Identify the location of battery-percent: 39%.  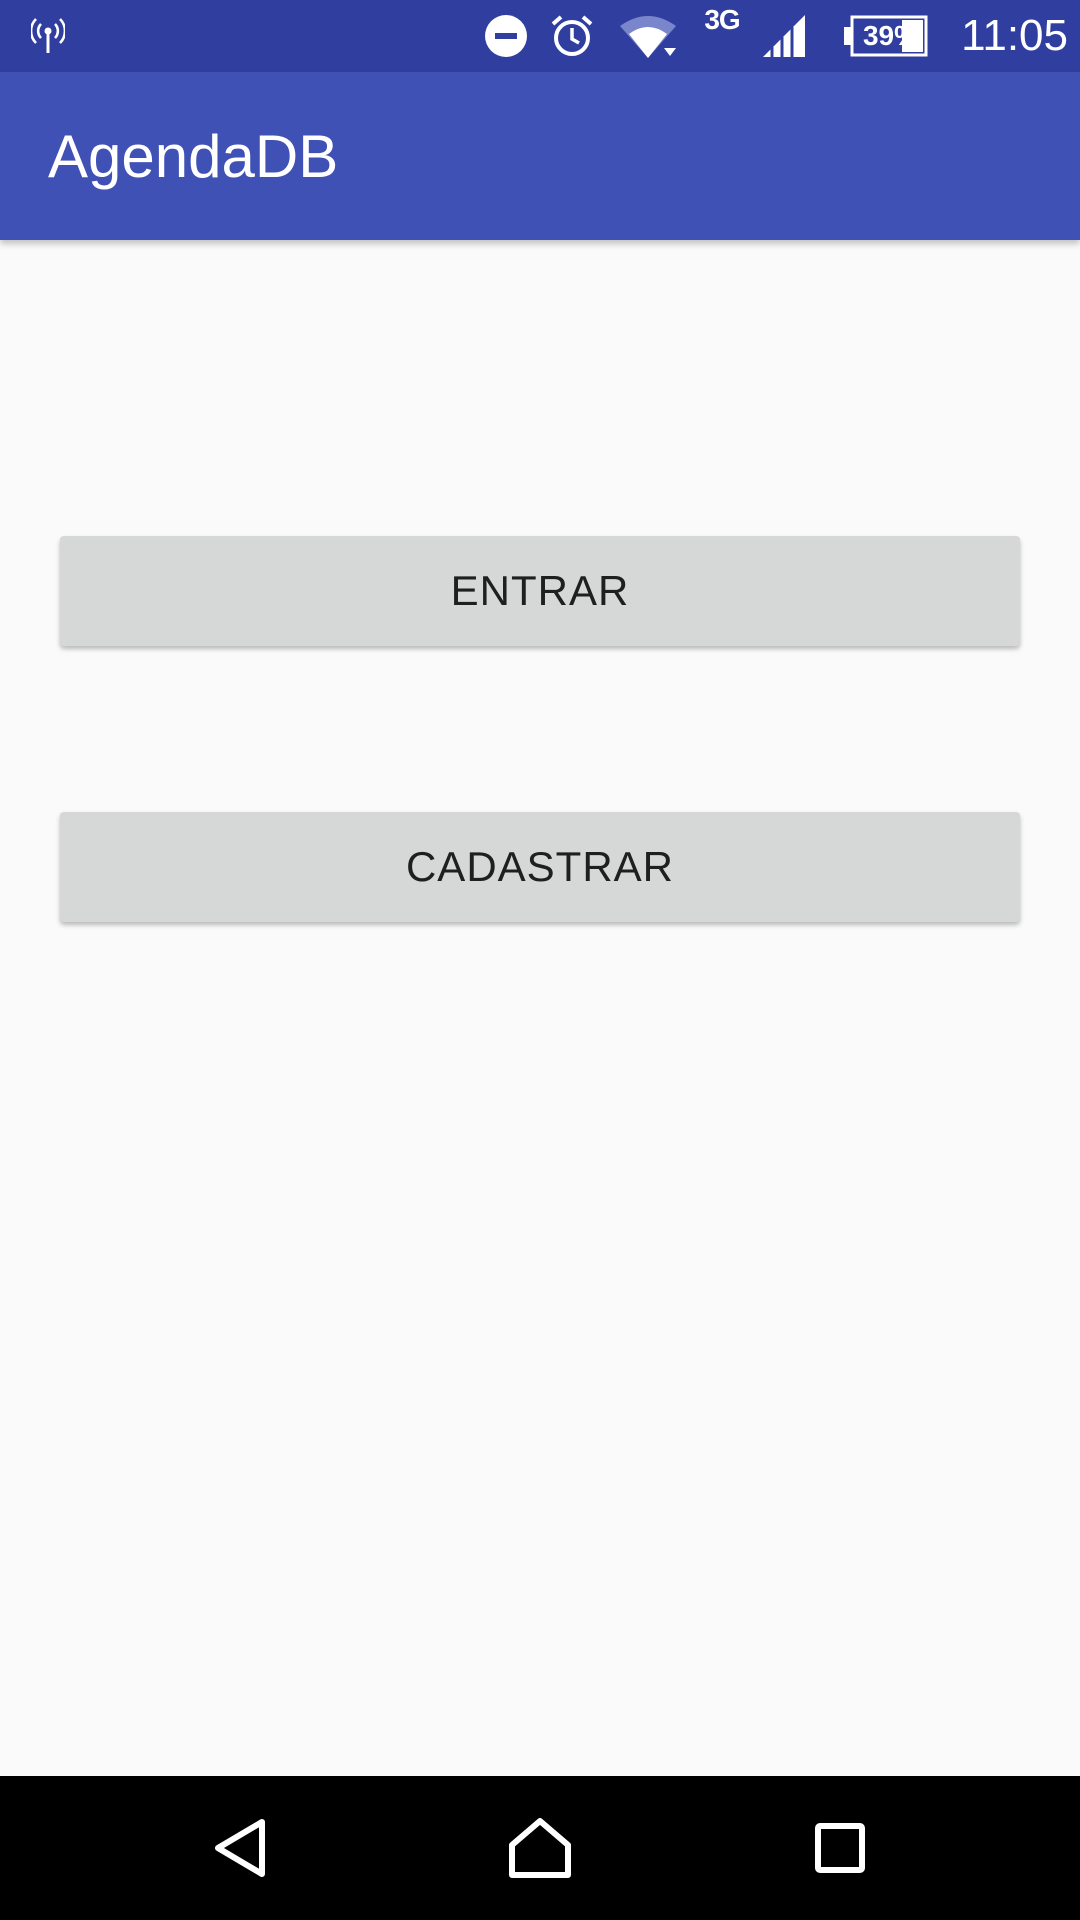
(891, 35).